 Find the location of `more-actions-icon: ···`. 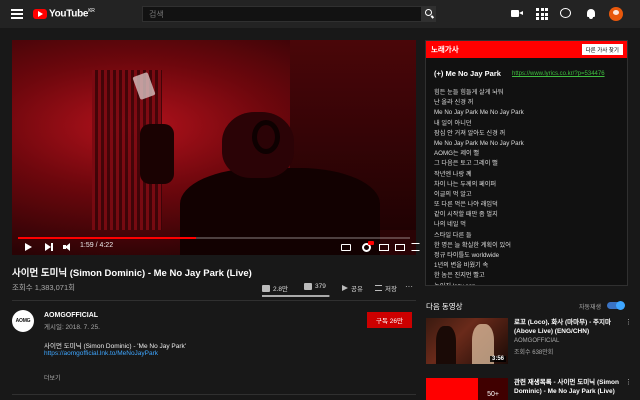

more-actions-icon: ··· is located at coordinates (409, 286).